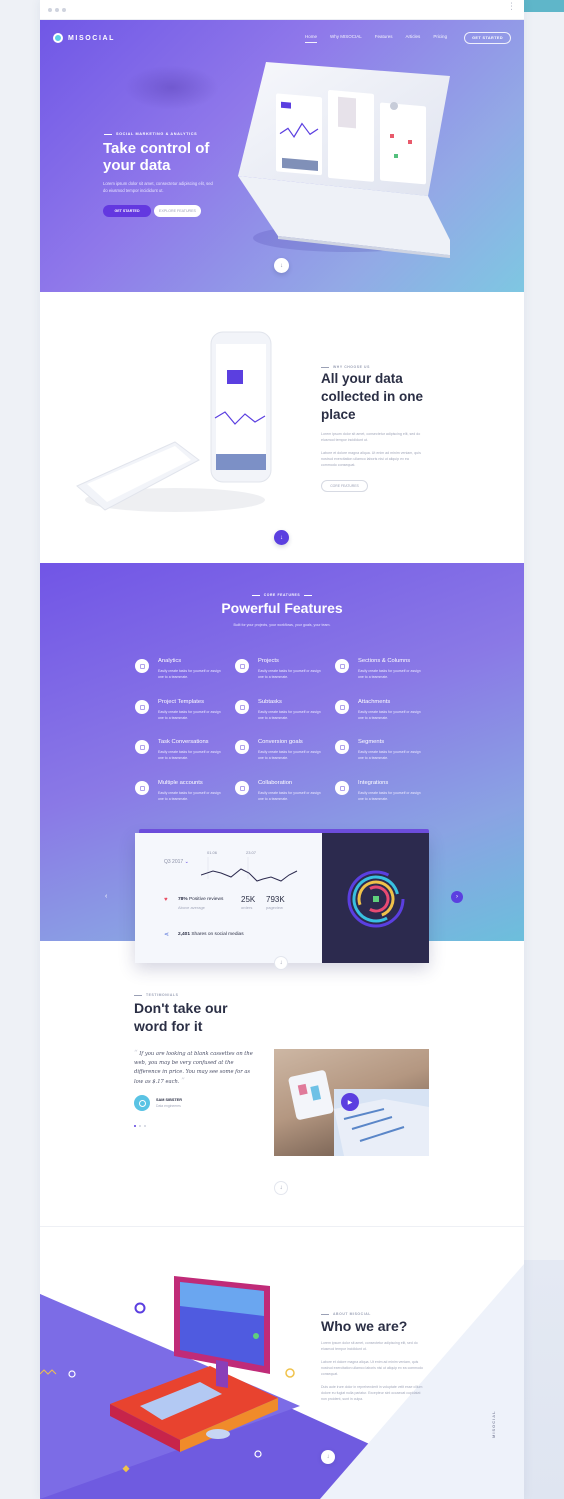 The height and width of the screenshot is (1499, 564). I want to click on pageviews-label: pageview, so click(274, 907).